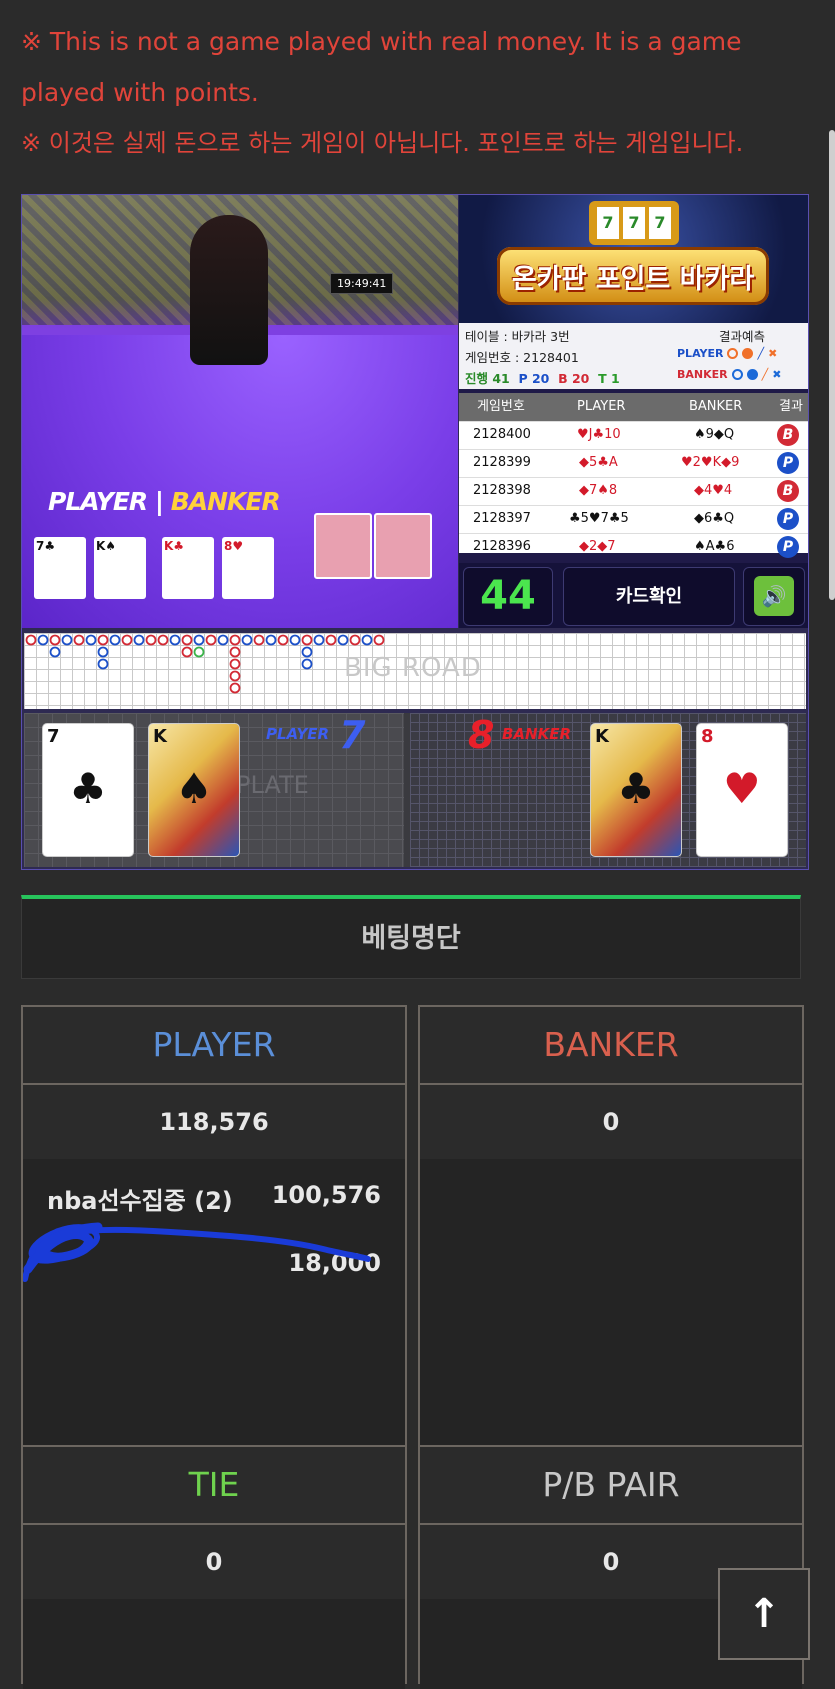 The height and width of the screenshot is (1689, 835). Describe the element at coordinates (362, 283) in the screenshot. I see `table-clock: 19:49:41` at that location.